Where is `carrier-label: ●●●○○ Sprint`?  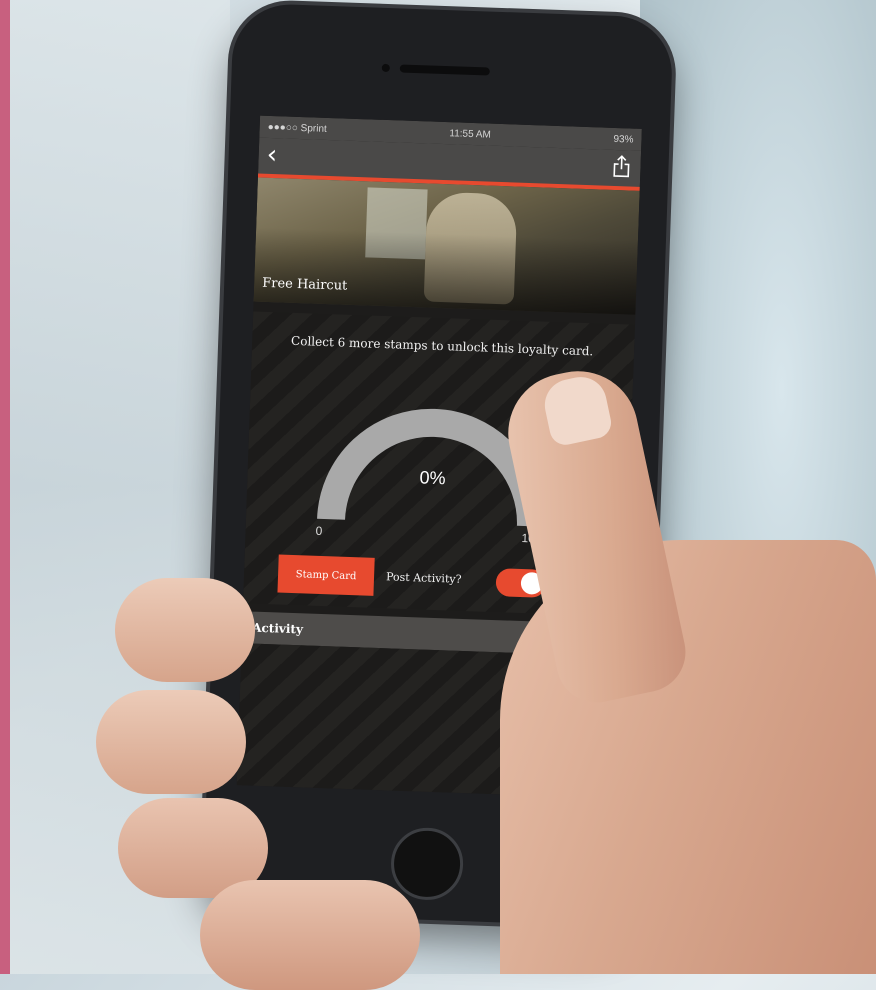
carrier-label: ●●●○○ Sprint is located at coordinates (297, 128).